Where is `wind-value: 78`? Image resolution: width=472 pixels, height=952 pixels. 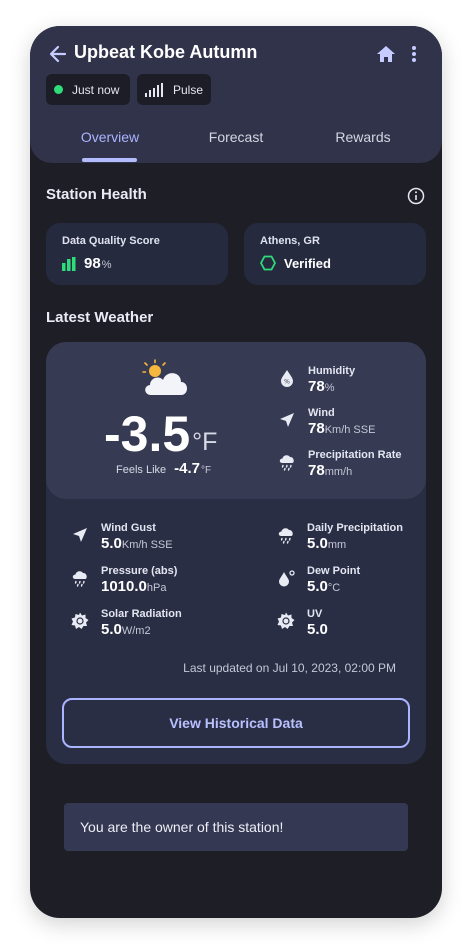
wind-value: 78 is located at coordinates (316, 428).